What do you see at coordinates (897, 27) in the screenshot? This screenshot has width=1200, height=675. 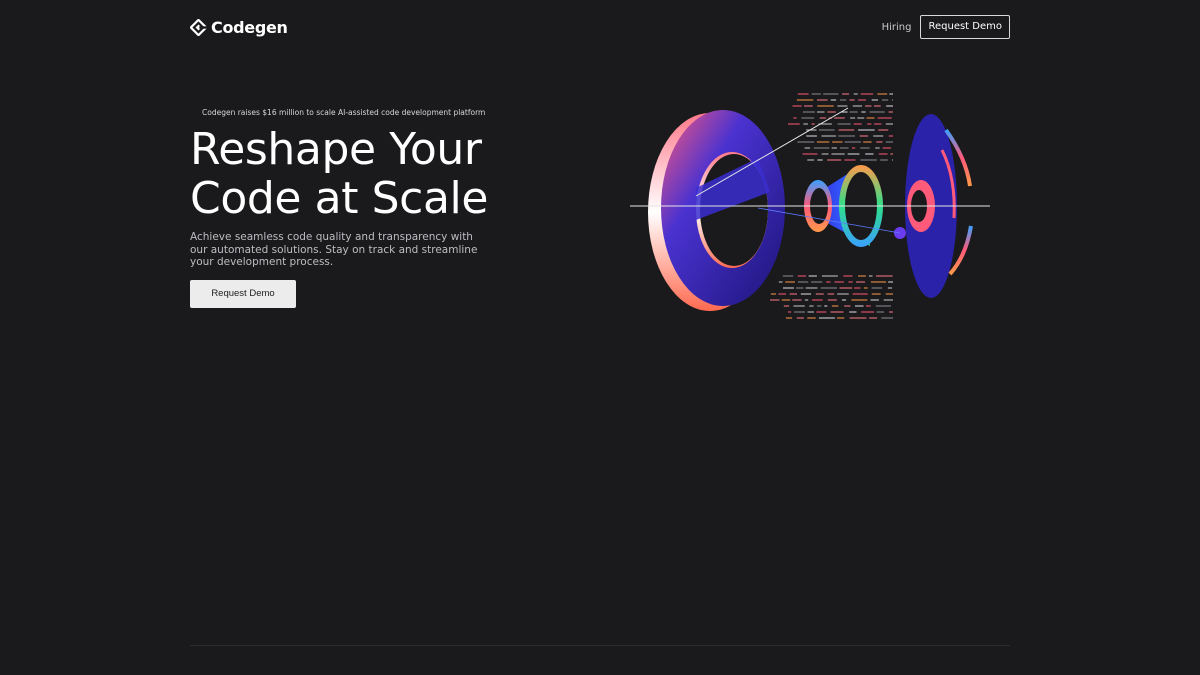 I see `nav-hiring-link: Hiring` at bounding box center [897, 27].